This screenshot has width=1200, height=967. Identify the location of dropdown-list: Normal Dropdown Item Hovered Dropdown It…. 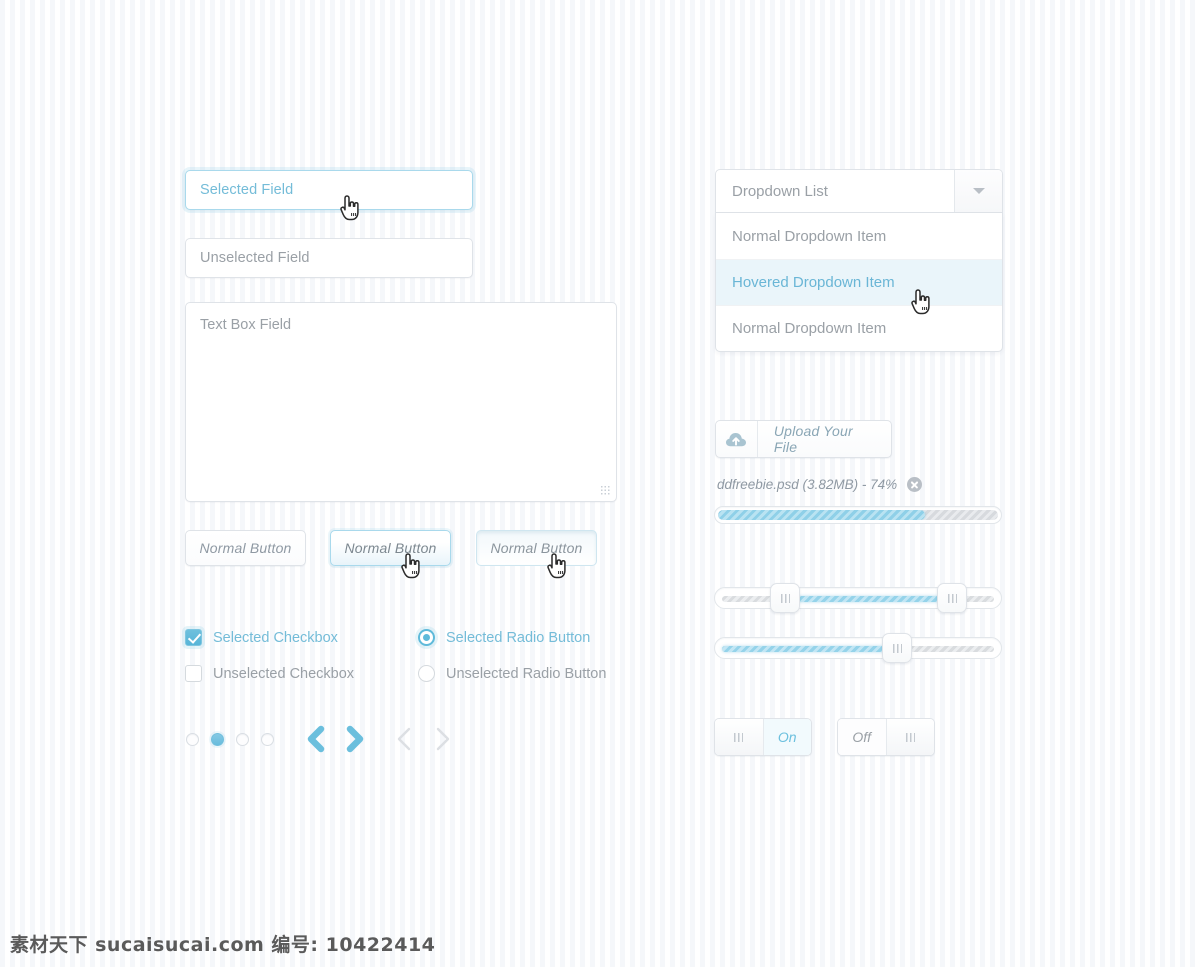
(859, 282).